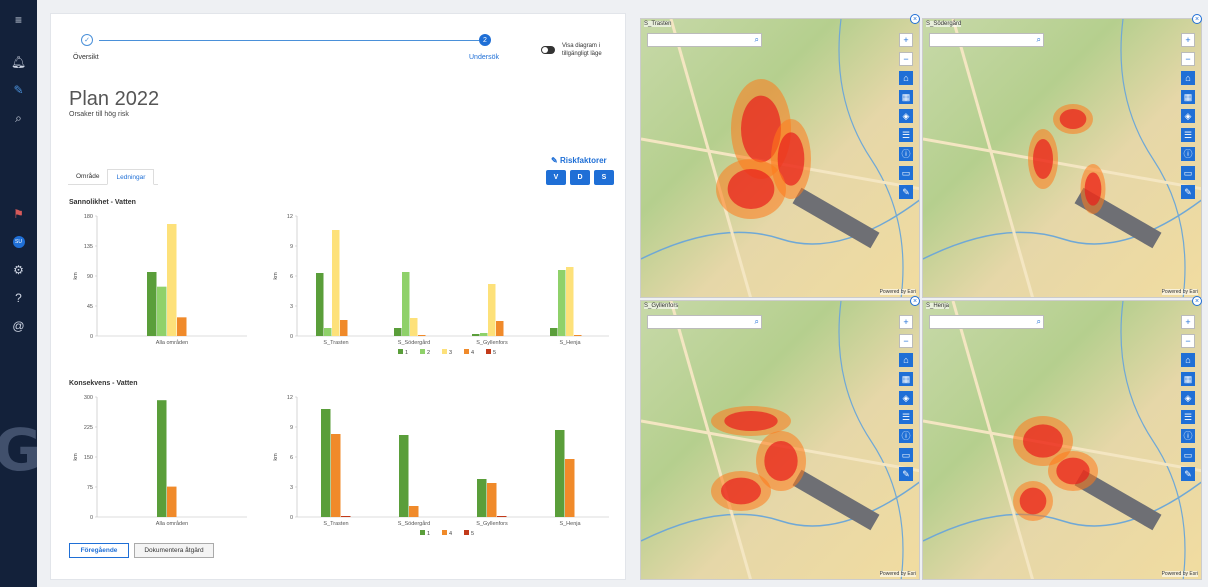 This screenshot has height=587, width=1208. I want to click on konsekvens-title: Konsekvens - Vatten, so click(103, 383).